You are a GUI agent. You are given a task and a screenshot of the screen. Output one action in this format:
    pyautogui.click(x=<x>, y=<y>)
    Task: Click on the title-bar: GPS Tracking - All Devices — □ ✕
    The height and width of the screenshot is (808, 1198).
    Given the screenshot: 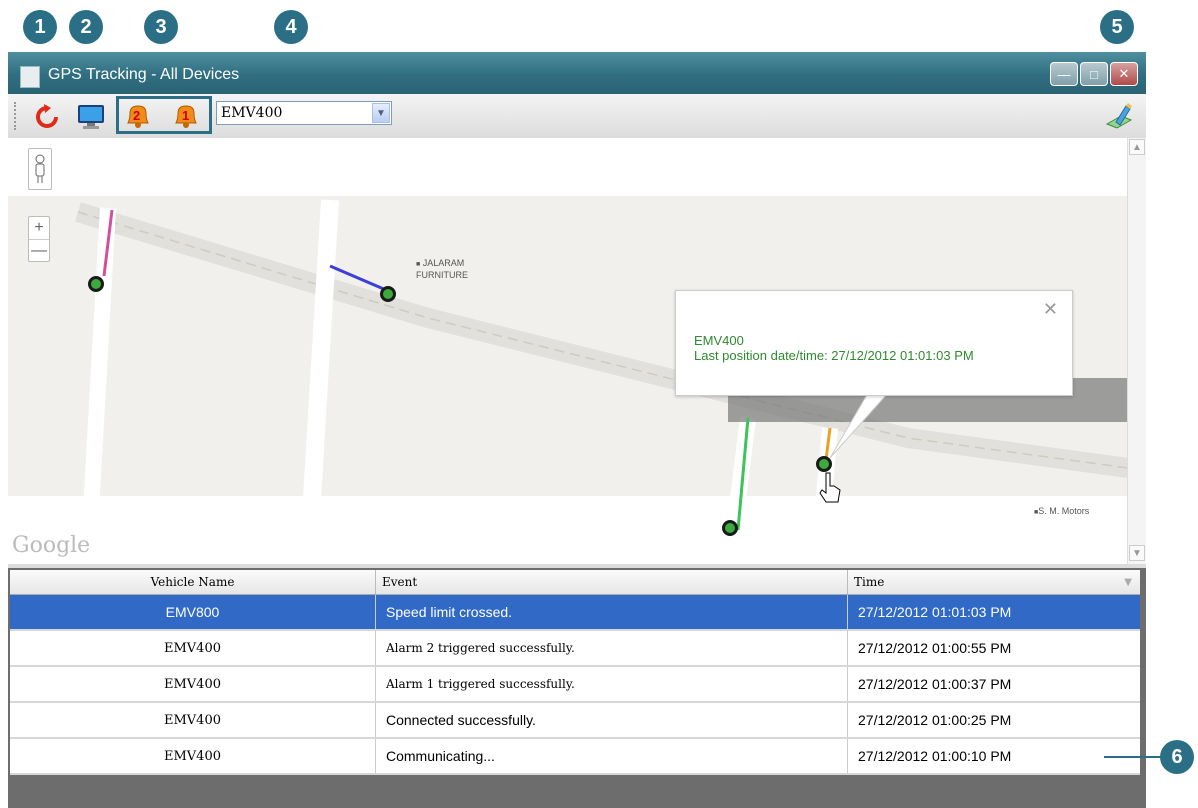 What is the action you would take?
    pyautogui.click(x=577, y=73)
    